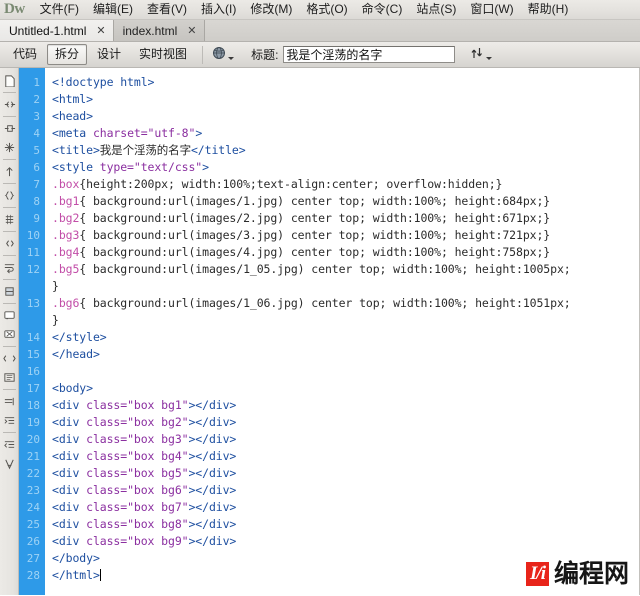 The height and width of the screenshot is (596, 640). I want to click on wrap-tag-icon, so click(9, 358).